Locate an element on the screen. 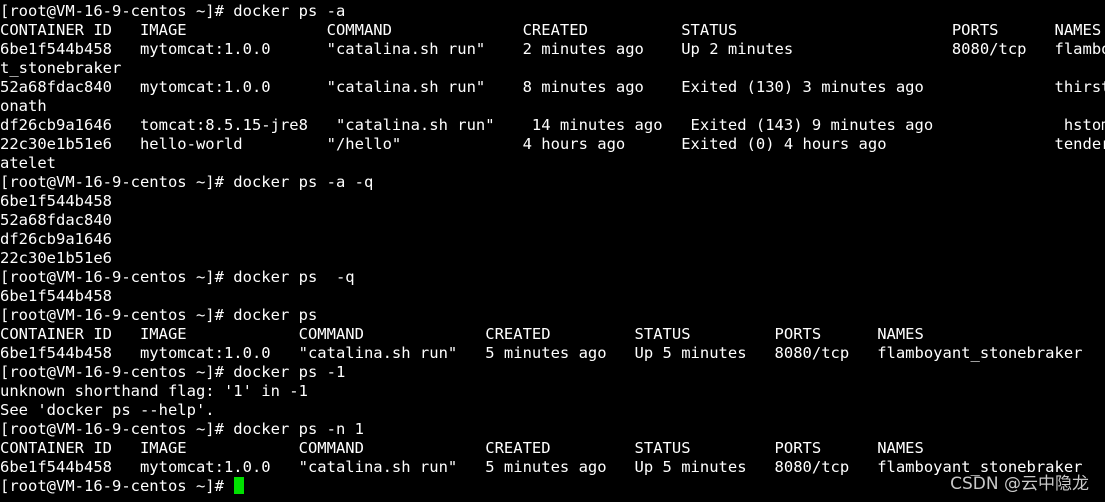 This screenshot has width=1105, height=502. terminal-line: [root@VM-16-9-centos ~]# docker ps -n 1 is located at coordinates (182, 429).